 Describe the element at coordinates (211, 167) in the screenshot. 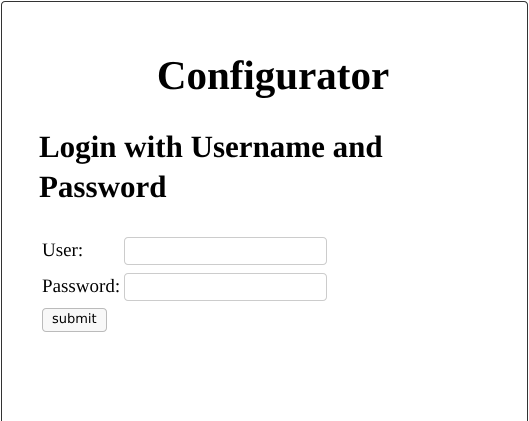

I see `login-heading: Login with Username and Password` at that location.